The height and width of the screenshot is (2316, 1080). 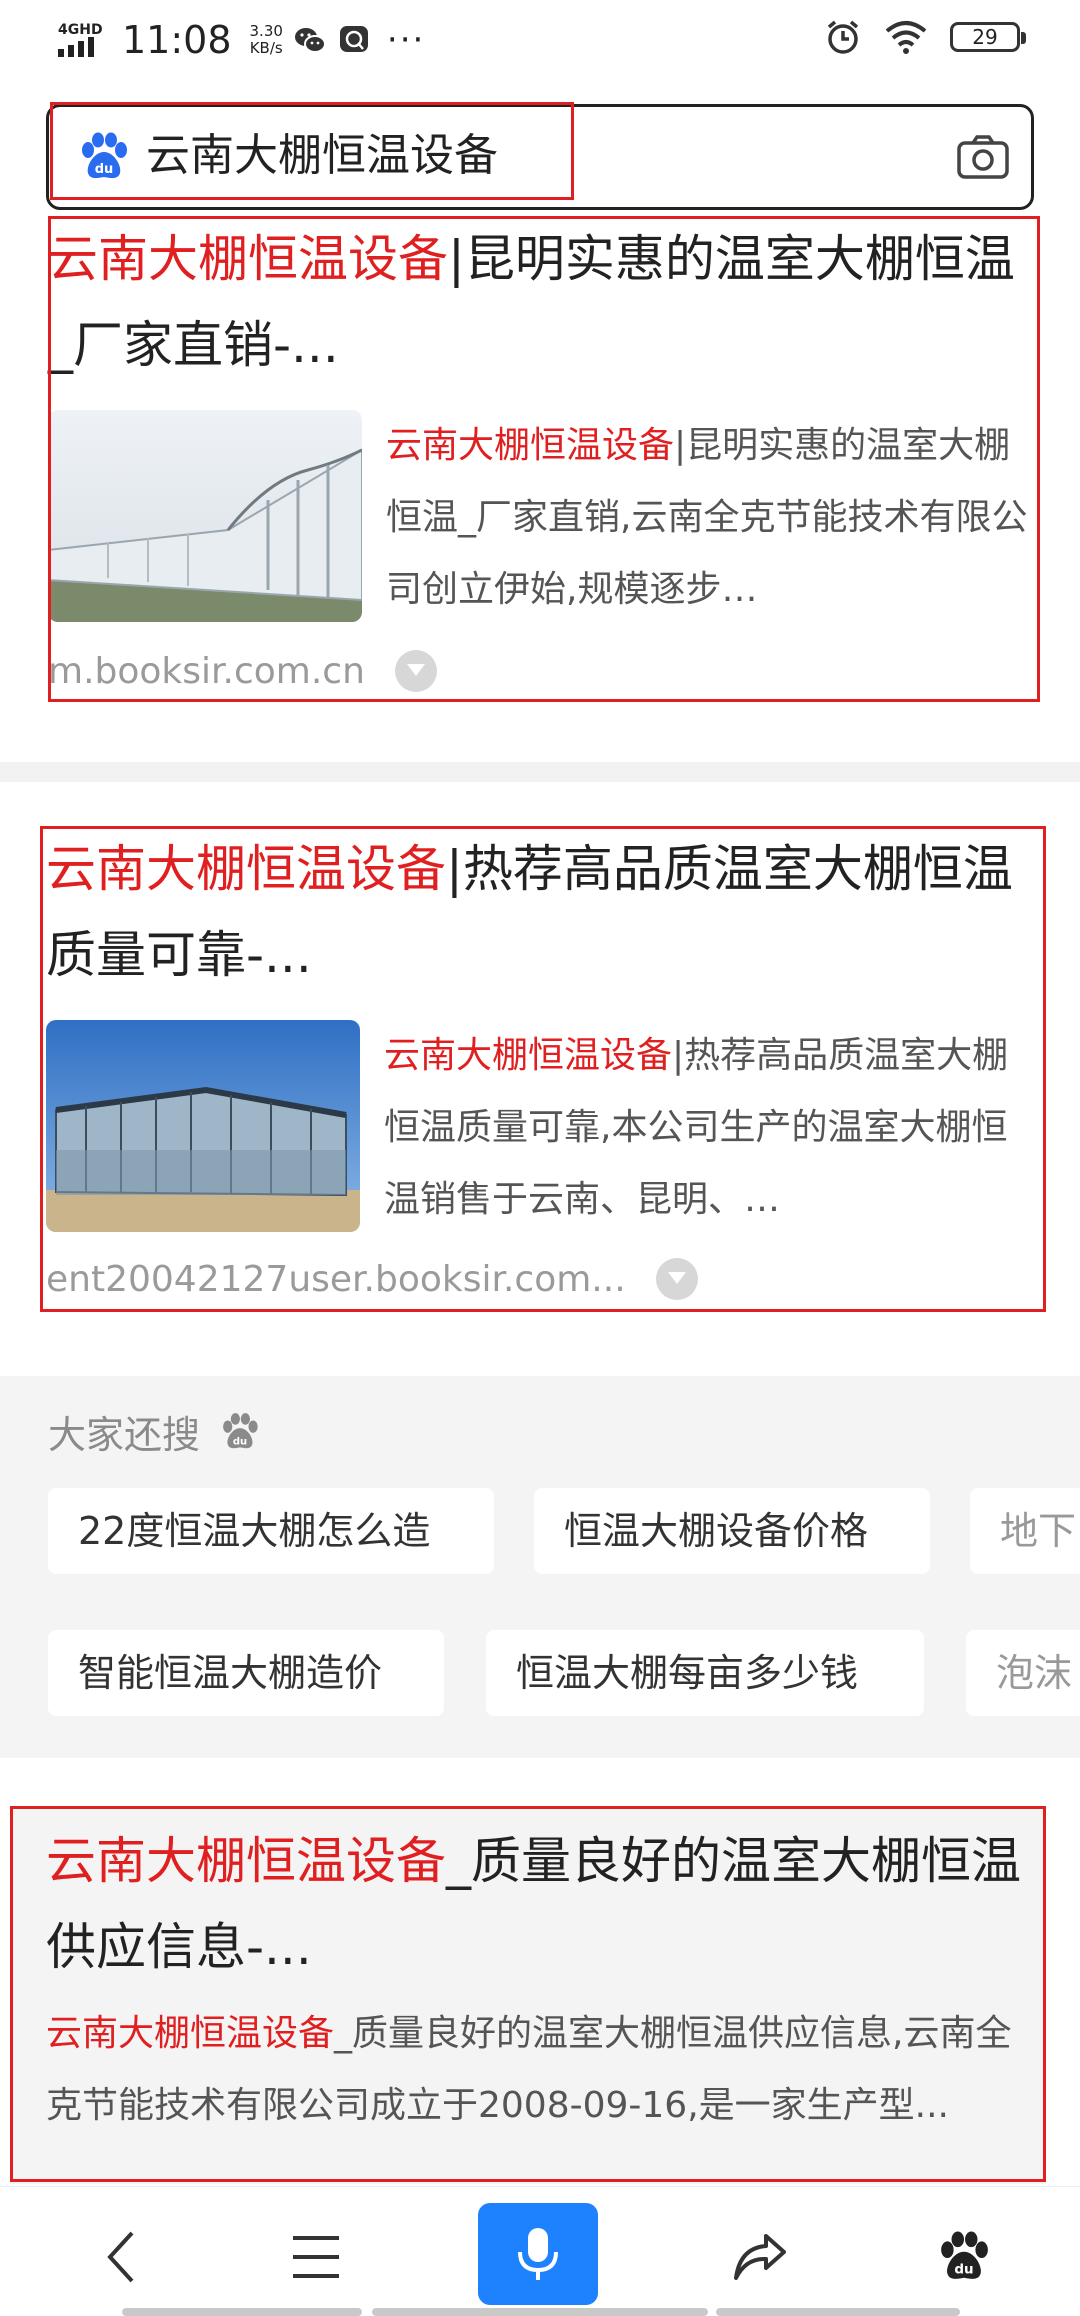 I want to click on chevron-left-icon, so click(x=120, y=2257).